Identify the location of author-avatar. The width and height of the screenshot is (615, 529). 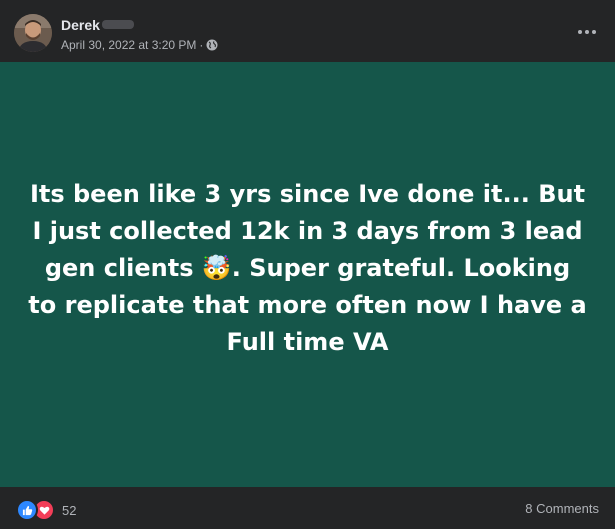
(33, 33).